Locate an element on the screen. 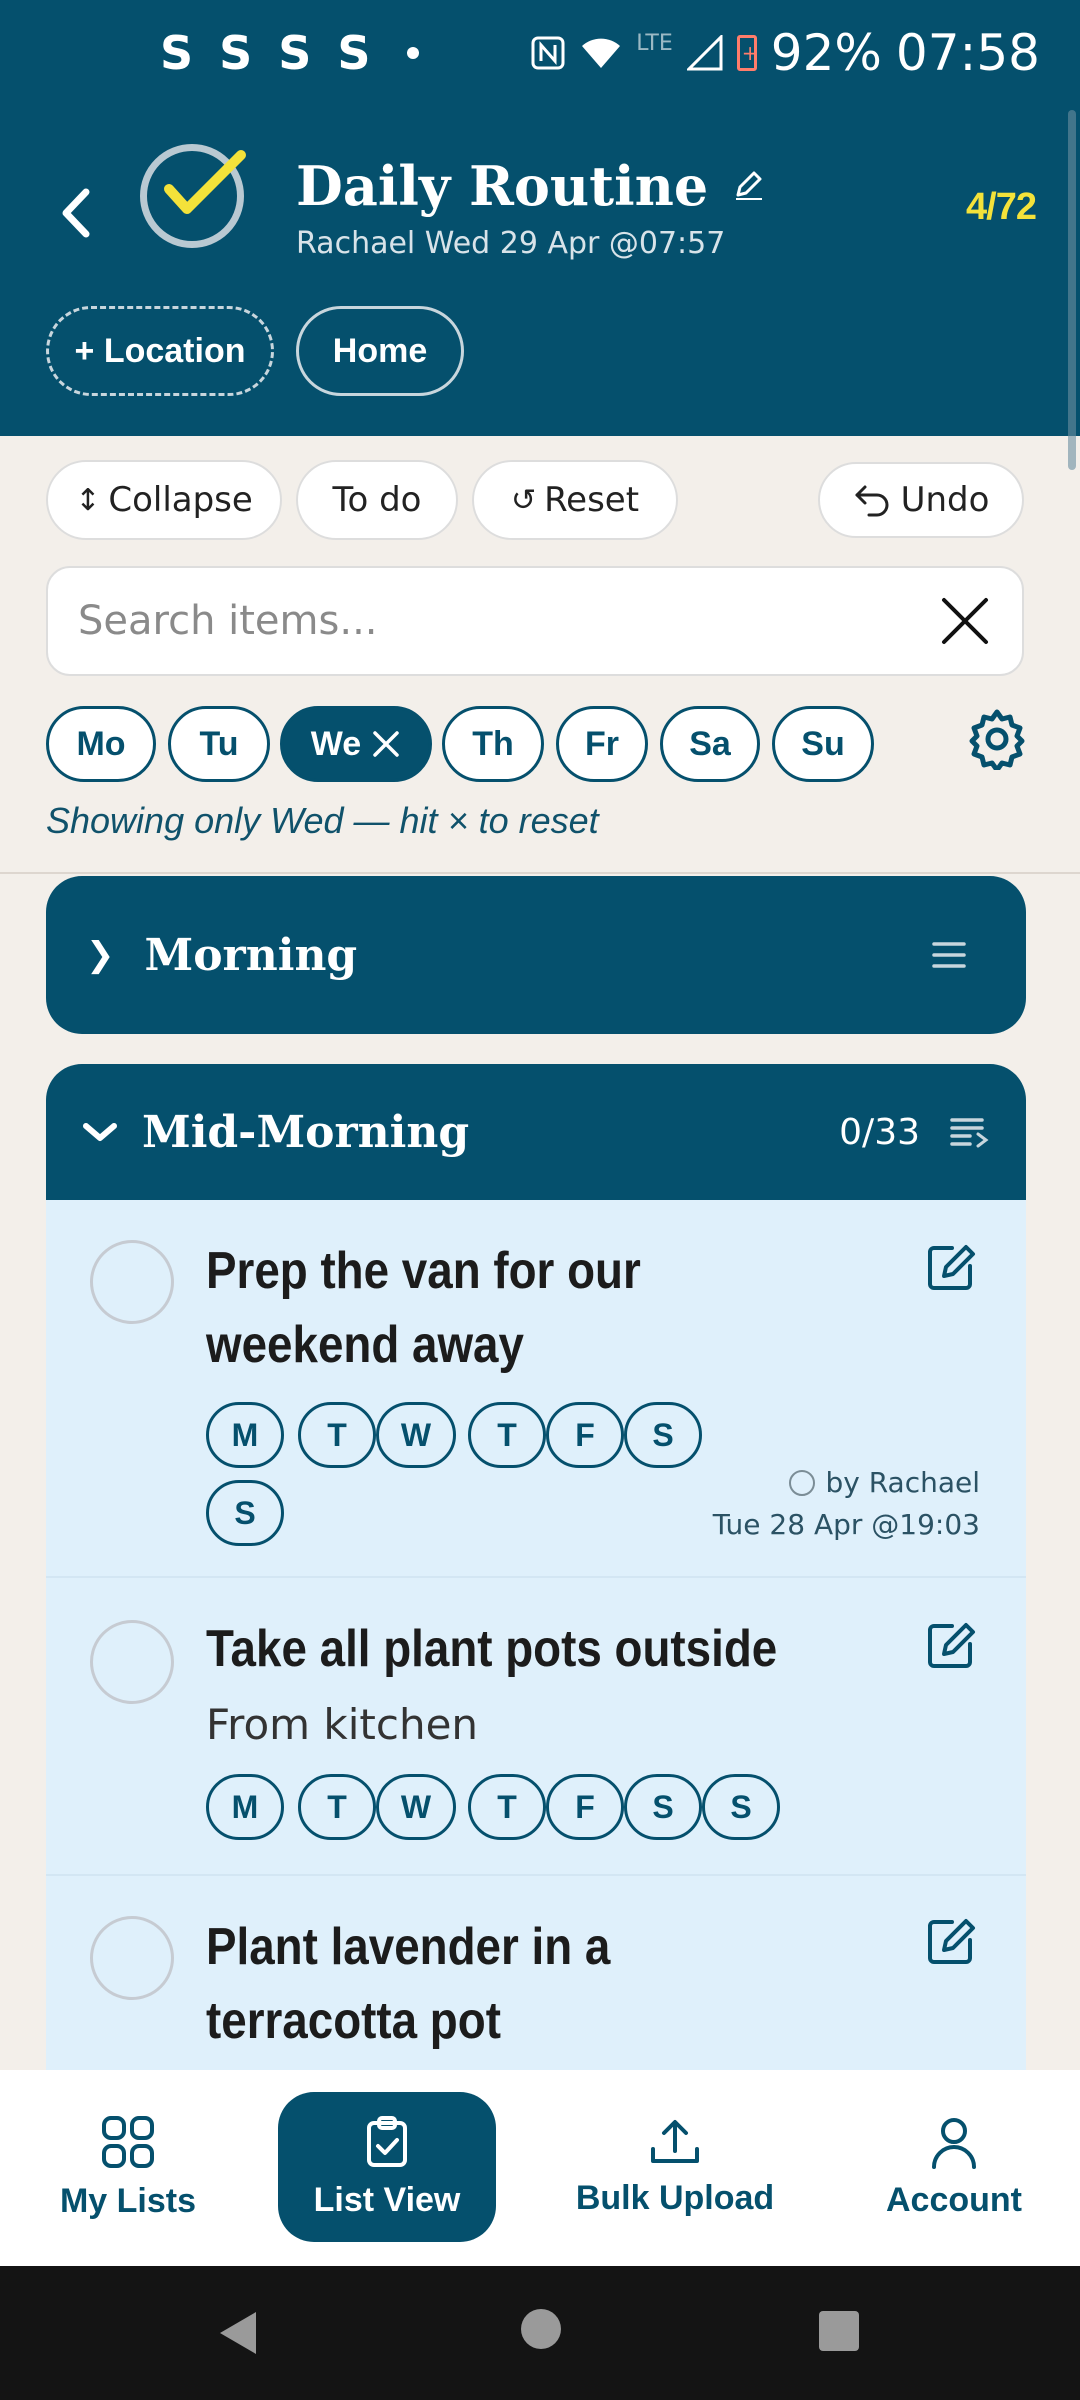 This screenshot has height=2400, width=1080. list-item: Plant lavender in a terracotta pot is located at coordinates (536, 1973).